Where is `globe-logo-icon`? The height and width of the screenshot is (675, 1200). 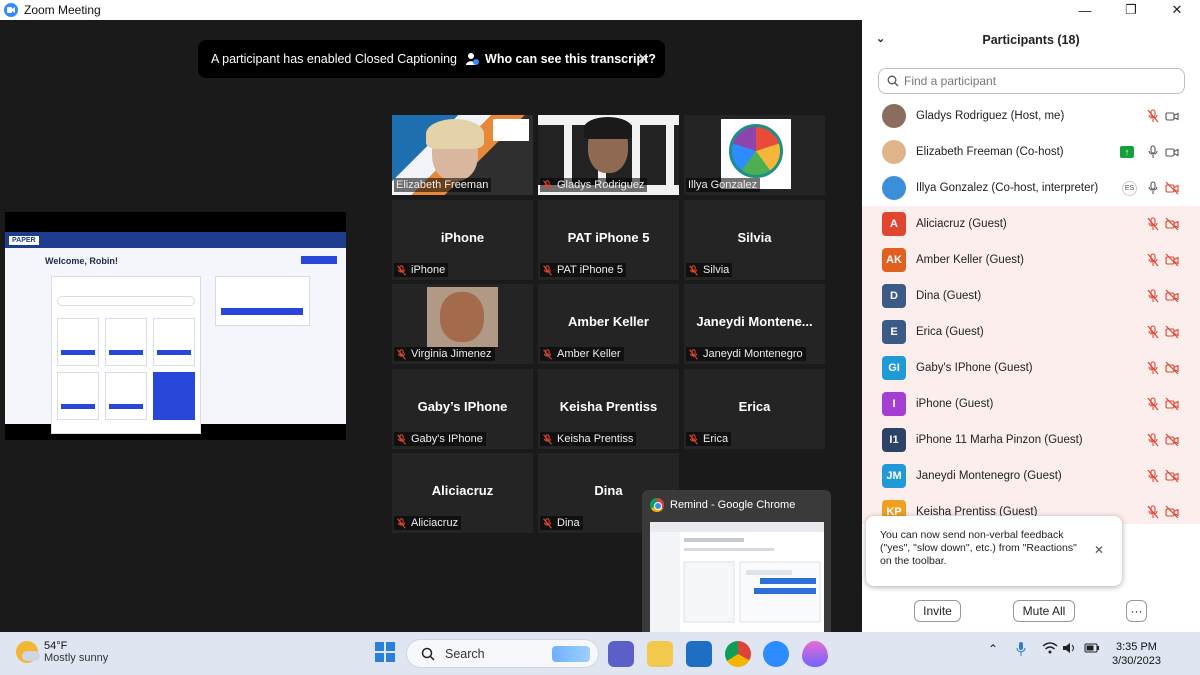 globe-logo-icon is located at coordinates (756, 151).